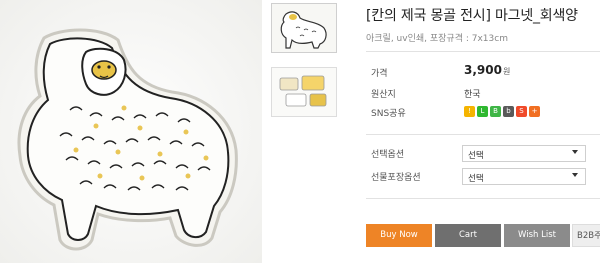 Image resolution: width=600 pixels, height=263 pixels. What do you see at coordinates (399, 235) in the screenshot?
I see `buy-now-button: Buy Now` at bounding box center [399, 235].